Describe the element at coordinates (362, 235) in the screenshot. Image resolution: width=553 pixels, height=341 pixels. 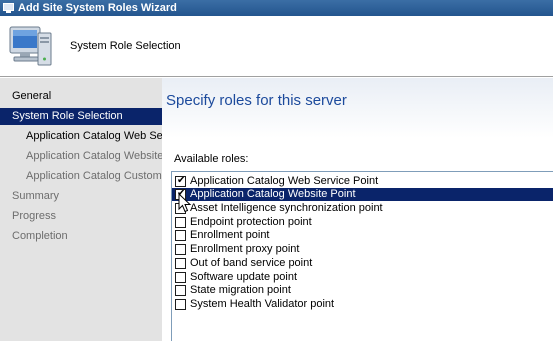
I see `role-row: Enrollment point` at that location.